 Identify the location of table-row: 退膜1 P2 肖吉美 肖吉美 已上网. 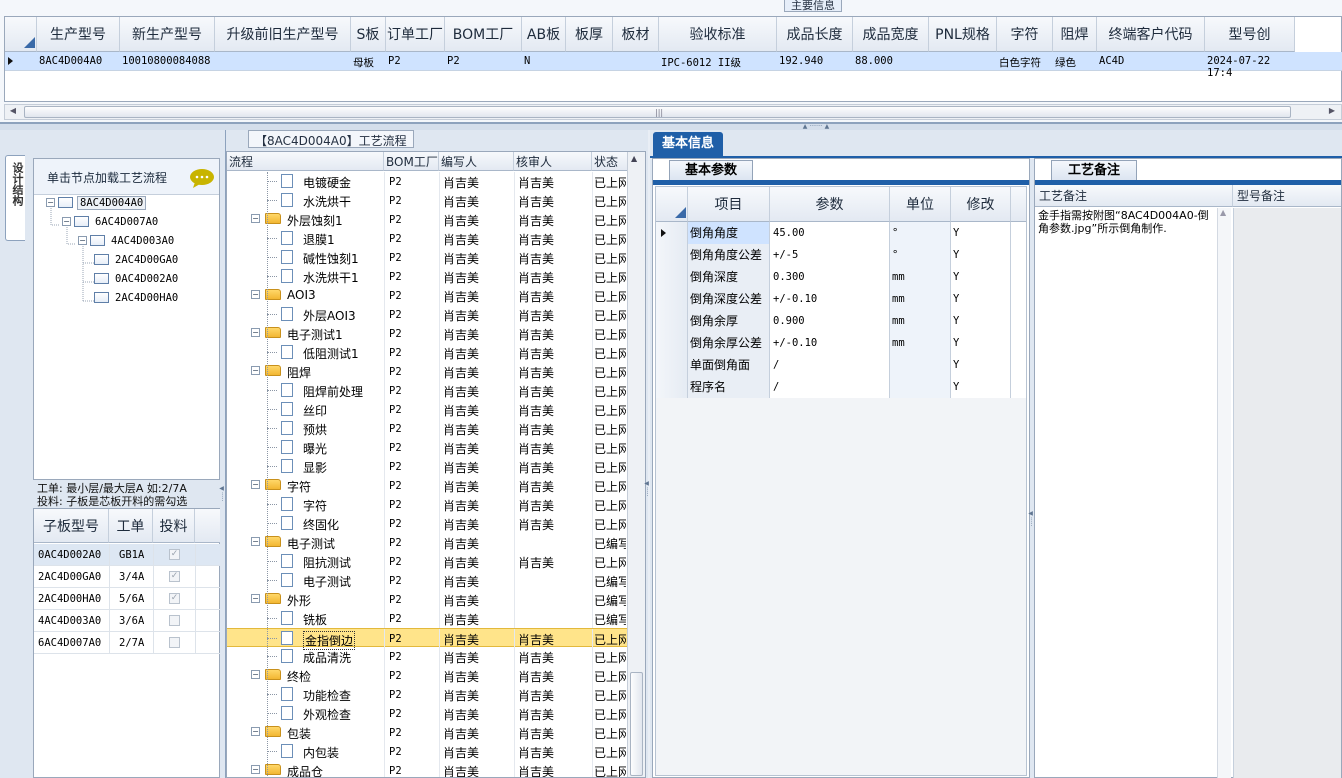
(427, 238).